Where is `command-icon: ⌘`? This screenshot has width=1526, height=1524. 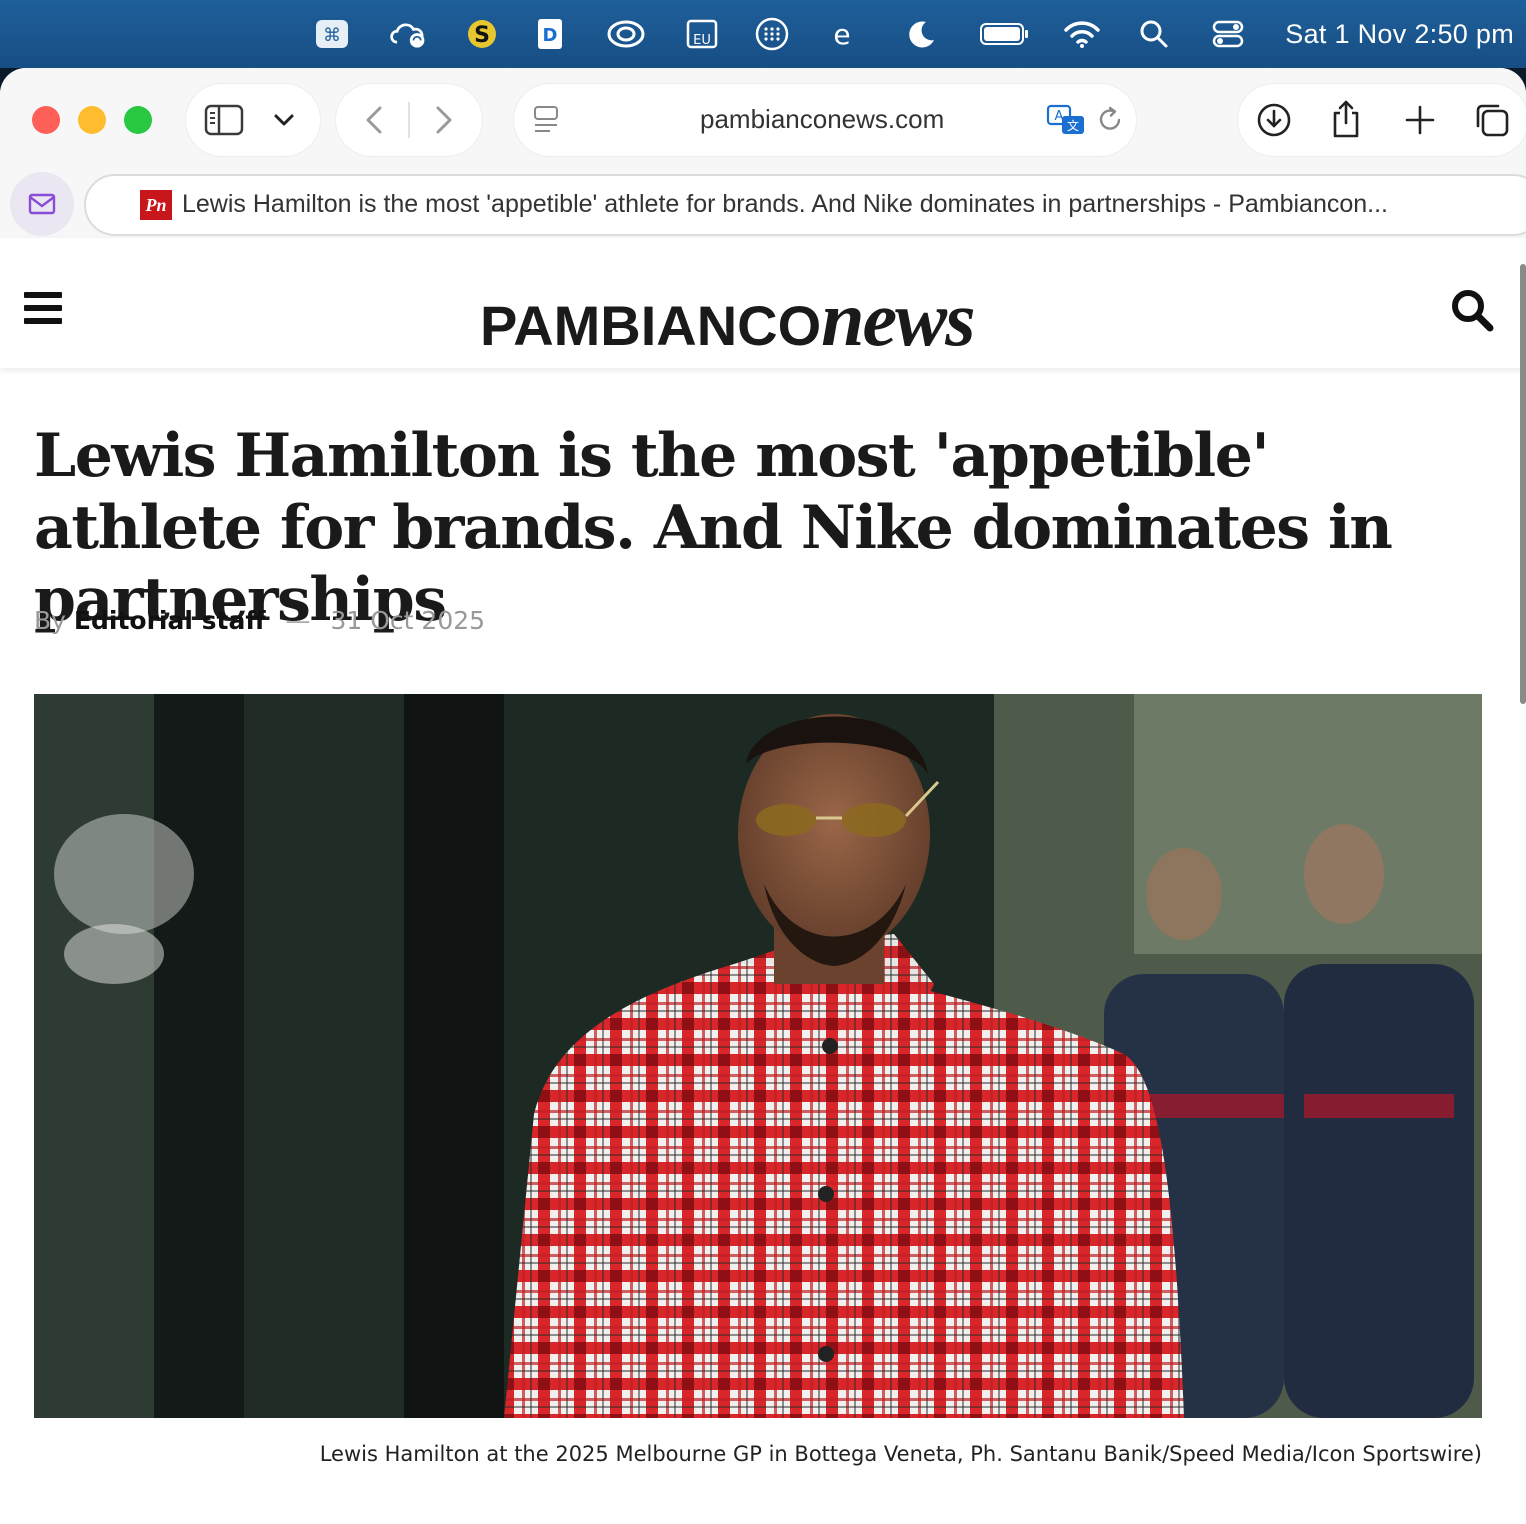
command-icon: ⌘ is located at coordinates (332, 34).